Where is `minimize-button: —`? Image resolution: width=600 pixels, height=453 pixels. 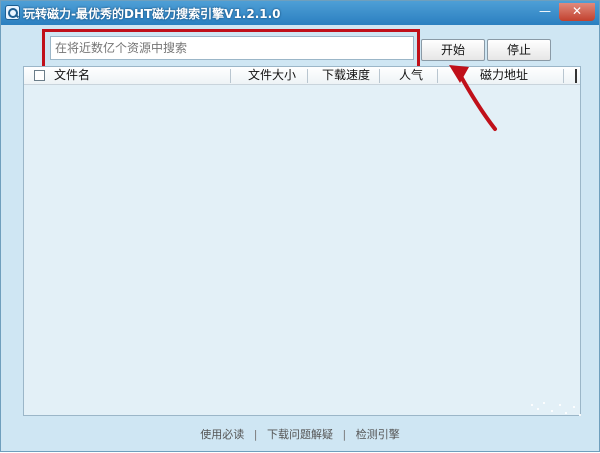 minimize-button: — is located at coordinates (545, 12).